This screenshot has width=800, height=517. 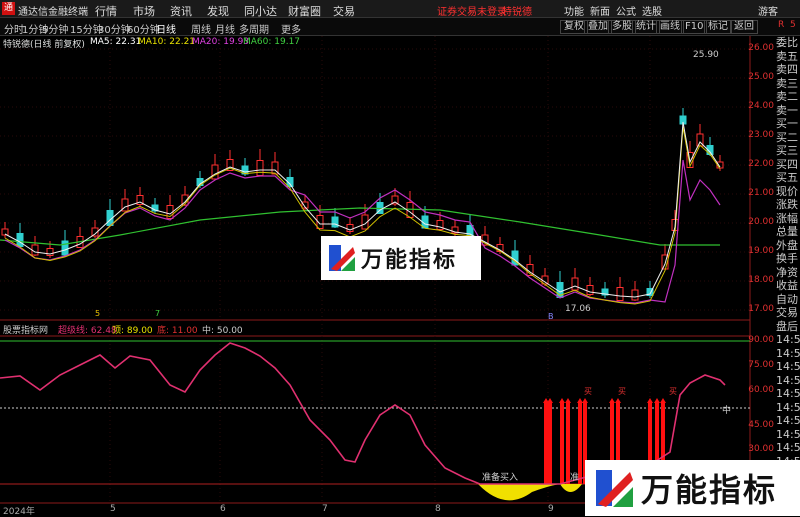 What do you see at coordinates (787, 96) in the screenshot?
I see `quote-label: 卖二` at bounding box center [787, 96].